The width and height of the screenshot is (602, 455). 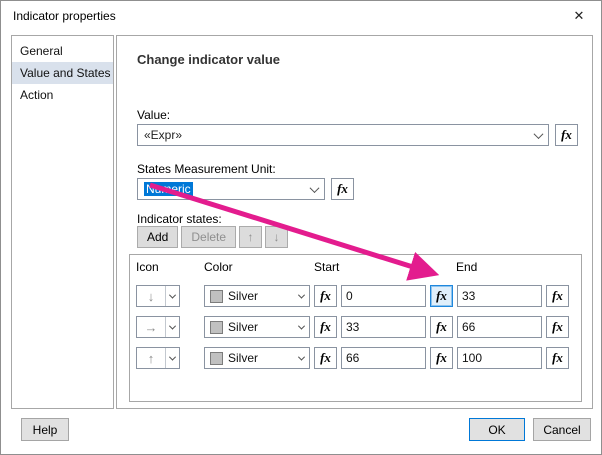 I want to click on value-expression-button: fx, so click(x=566, y=135).